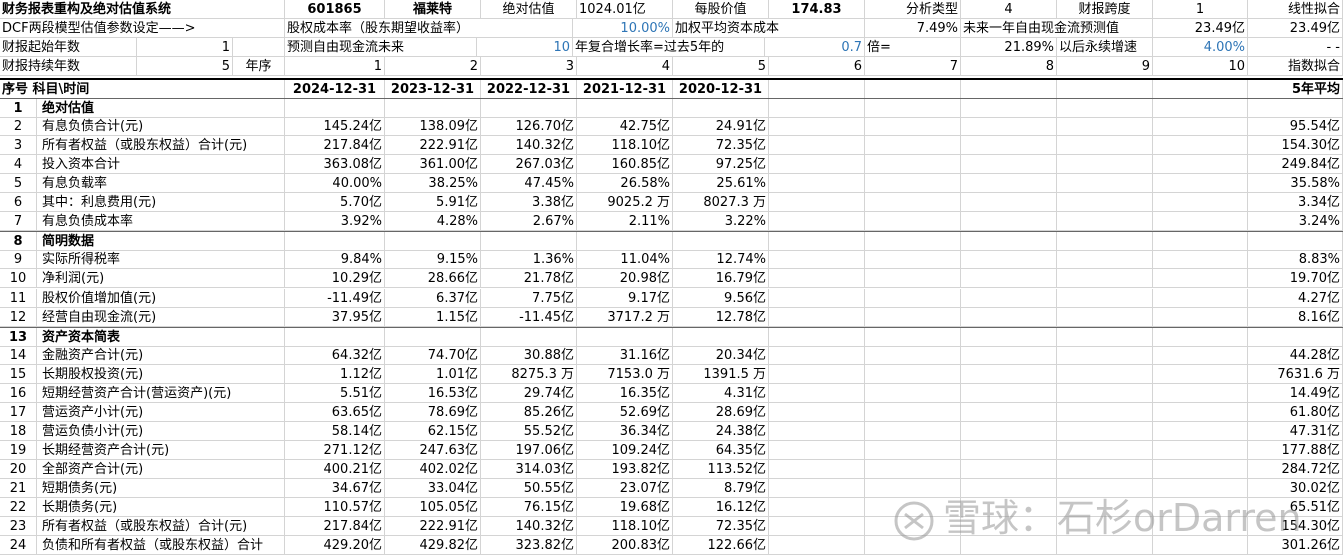  I want to click on year-seq-6: 6, so click(817, 66).